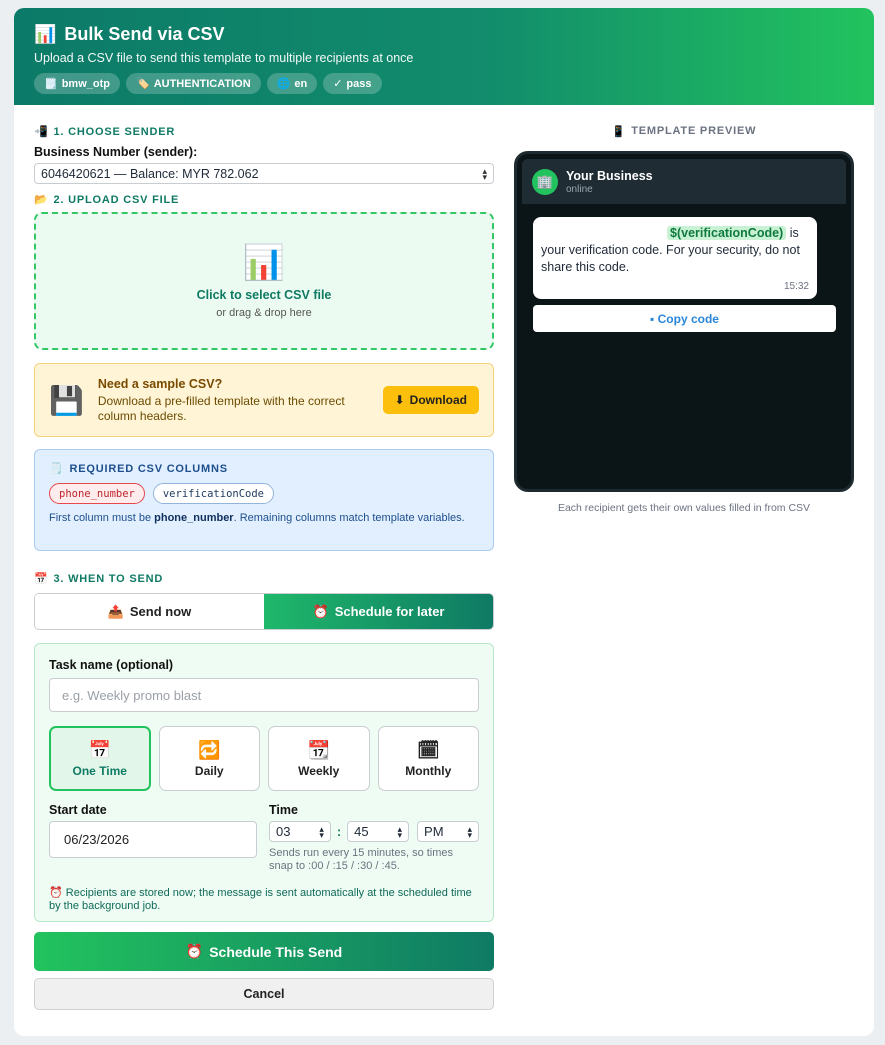 Image resolution: width=885 pixels, height=1045 pixels. I want to click on table-icon: 🗒️, so click(56, 469).